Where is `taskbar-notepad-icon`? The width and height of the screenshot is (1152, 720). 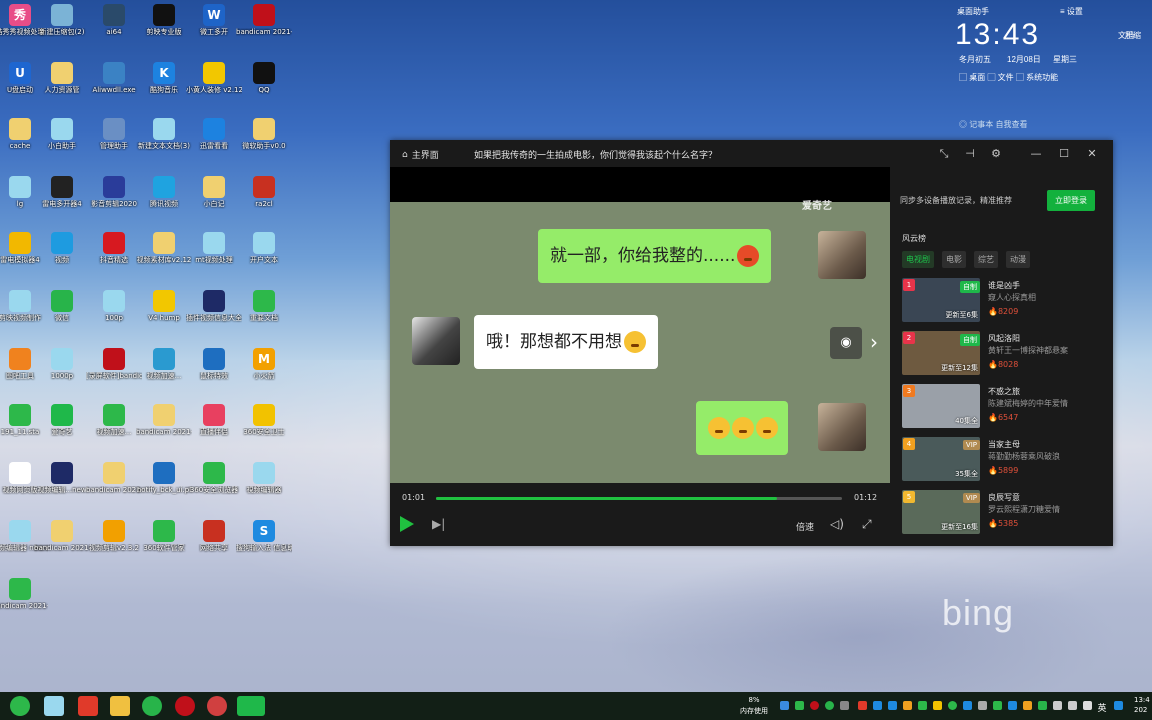
taskbar-notepad-icon is located at coordinates (54, 706).